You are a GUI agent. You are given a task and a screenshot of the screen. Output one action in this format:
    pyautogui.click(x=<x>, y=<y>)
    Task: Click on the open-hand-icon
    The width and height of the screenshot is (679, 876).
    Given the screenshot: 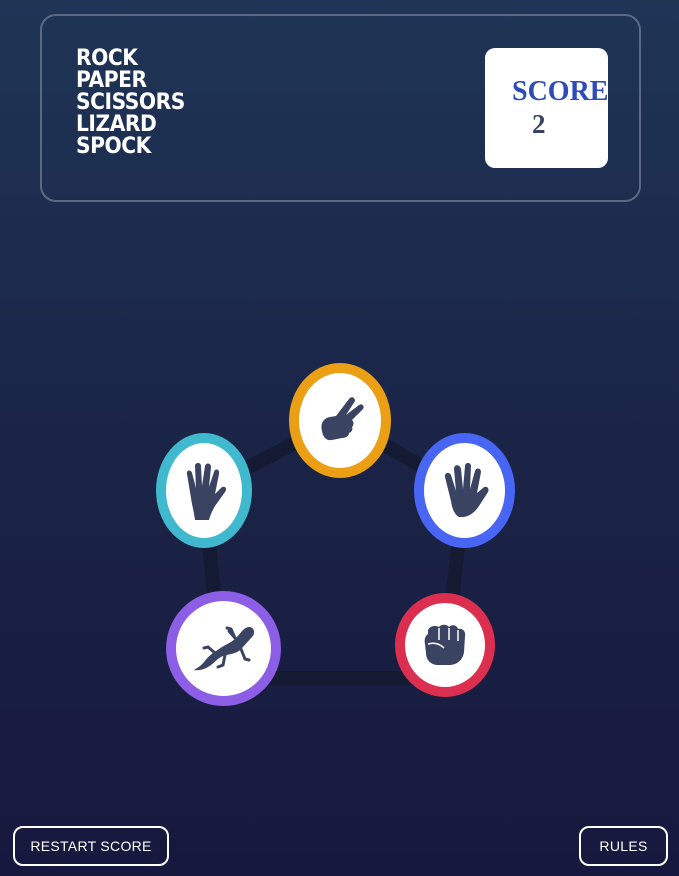 What is the action you would take?
    pyautogui.click(x=466, y=489)
    